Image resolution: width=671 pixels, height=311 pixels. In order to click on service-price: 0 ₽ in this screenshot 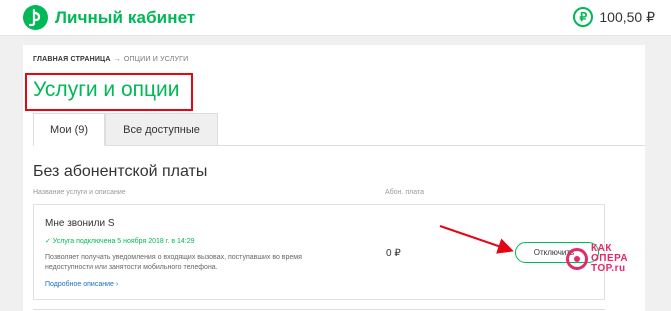, I will do `click(393, 253)`.